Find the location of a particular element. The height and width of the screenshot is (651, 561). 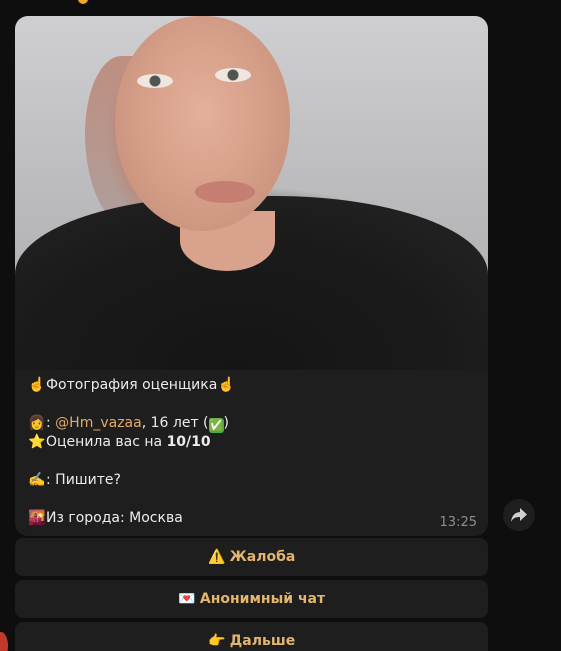

caption-colon: : is located at coordinates (51, 423).